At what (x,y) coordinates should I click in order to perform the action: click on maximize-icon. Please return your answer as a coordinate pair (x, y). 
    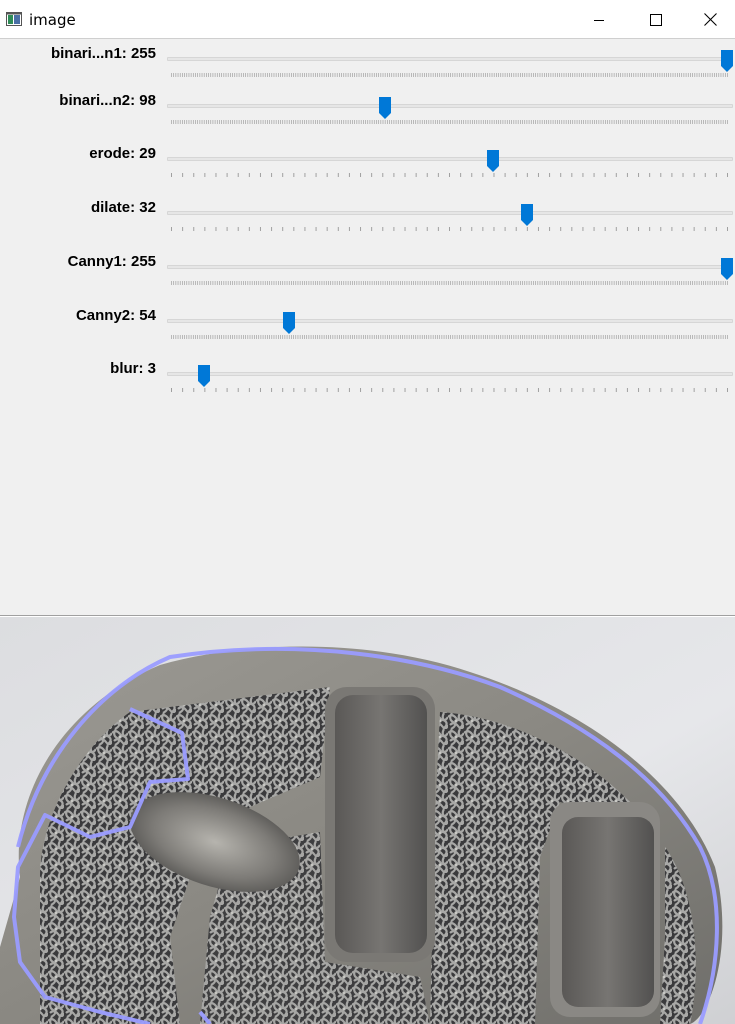
    Looking at the image, I should click on (656, 19).